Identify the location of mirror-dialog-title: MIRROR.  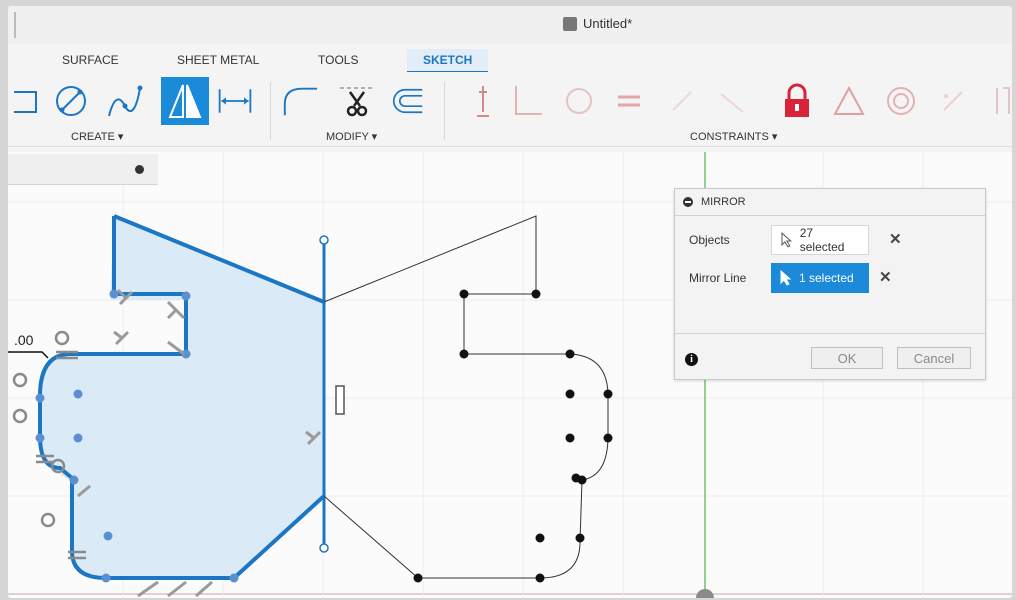
(723, 202).